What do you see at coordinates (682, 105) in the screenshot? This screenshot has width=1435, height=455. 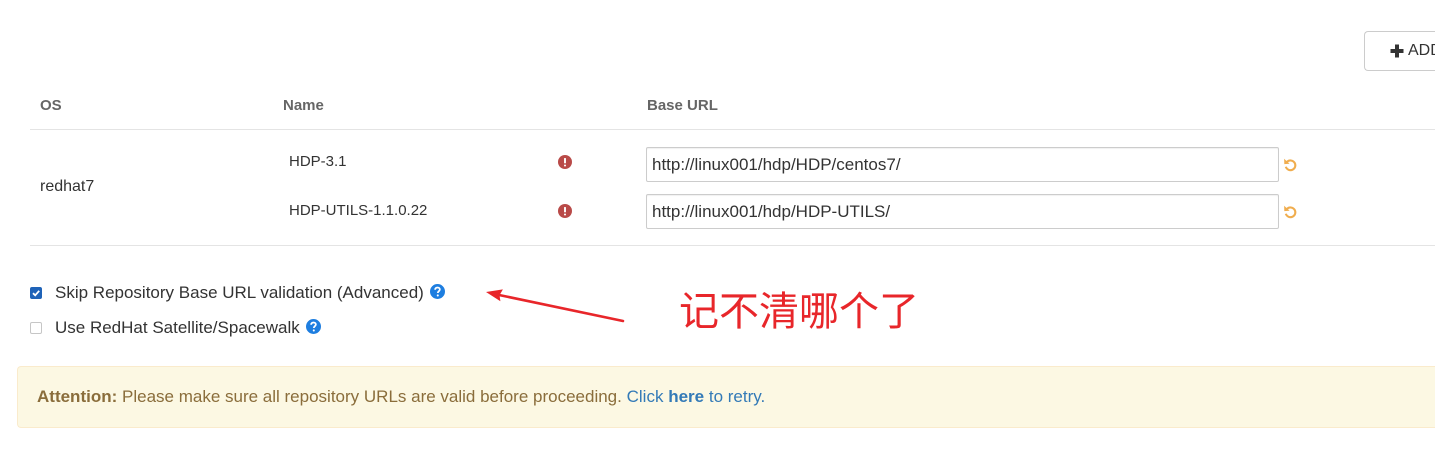 I see `column-header-base-url: Base URL` at bounding box center [682, 105].